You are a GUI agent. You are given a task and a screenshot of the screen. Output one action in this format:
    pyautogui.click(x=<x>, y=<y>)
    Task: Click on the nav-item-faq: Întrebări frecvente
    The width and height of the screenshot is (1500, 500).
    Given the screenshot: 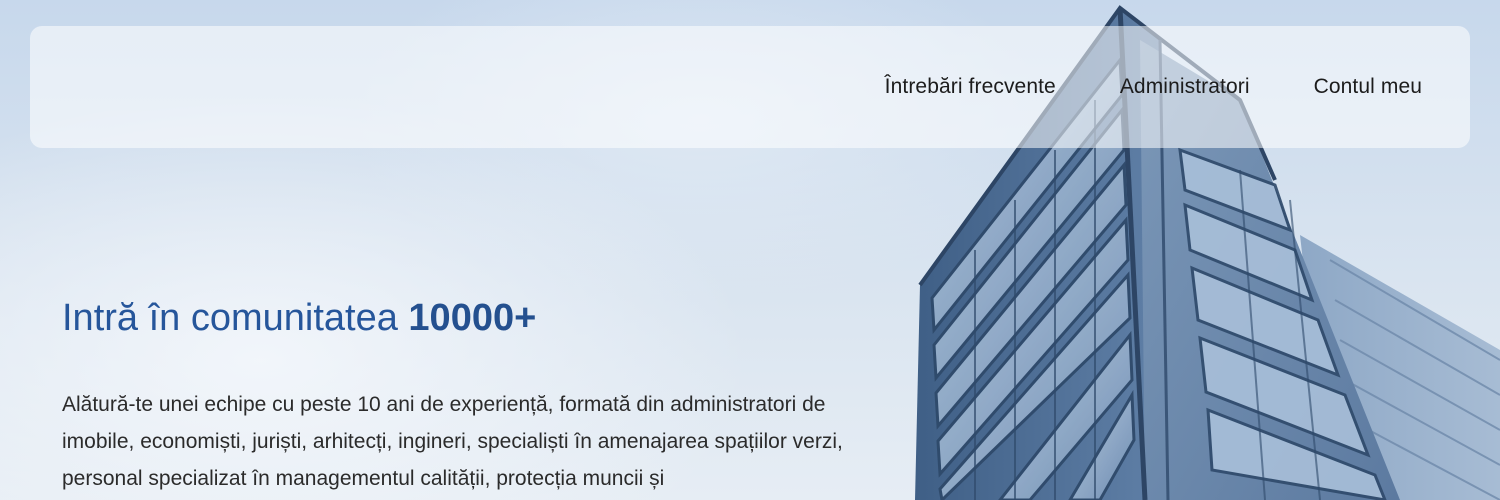 What is the action you would take?
    pyautogui.click(x=970, y=87)
    